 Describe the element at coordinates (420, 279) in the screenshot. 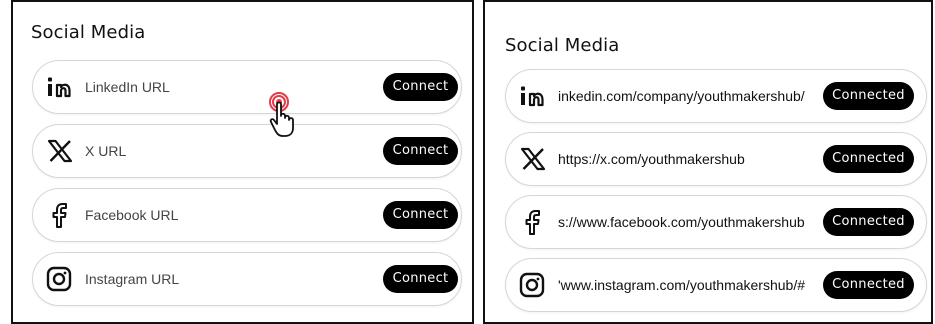

I see `instagram-connect-button: Connect` at that location.